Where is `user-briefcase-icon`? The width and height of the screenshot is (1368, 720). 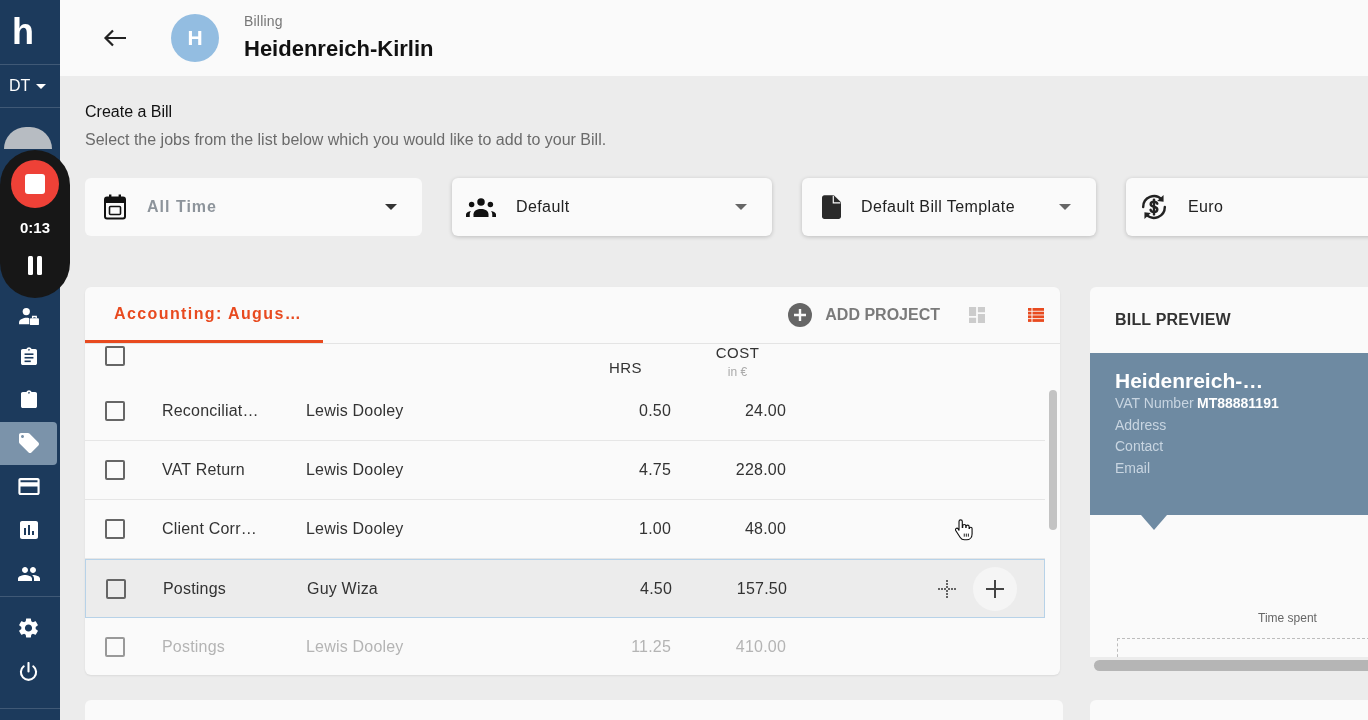
user-briefcase-icon is located at coordinates (28, 316).